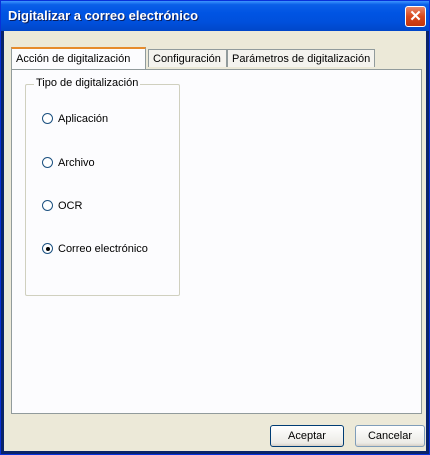  What do you see at coordinates (47, 248) in the screenshot?
I see `radio-checked-icon` at bounding box center [47, 248].